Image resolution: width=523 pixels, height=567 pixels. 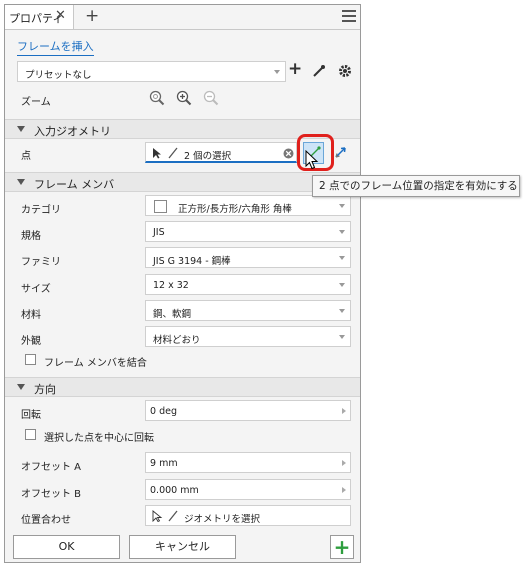 I want to click on point-selection-value: 2 個の選択, so click(x=208, y=156).